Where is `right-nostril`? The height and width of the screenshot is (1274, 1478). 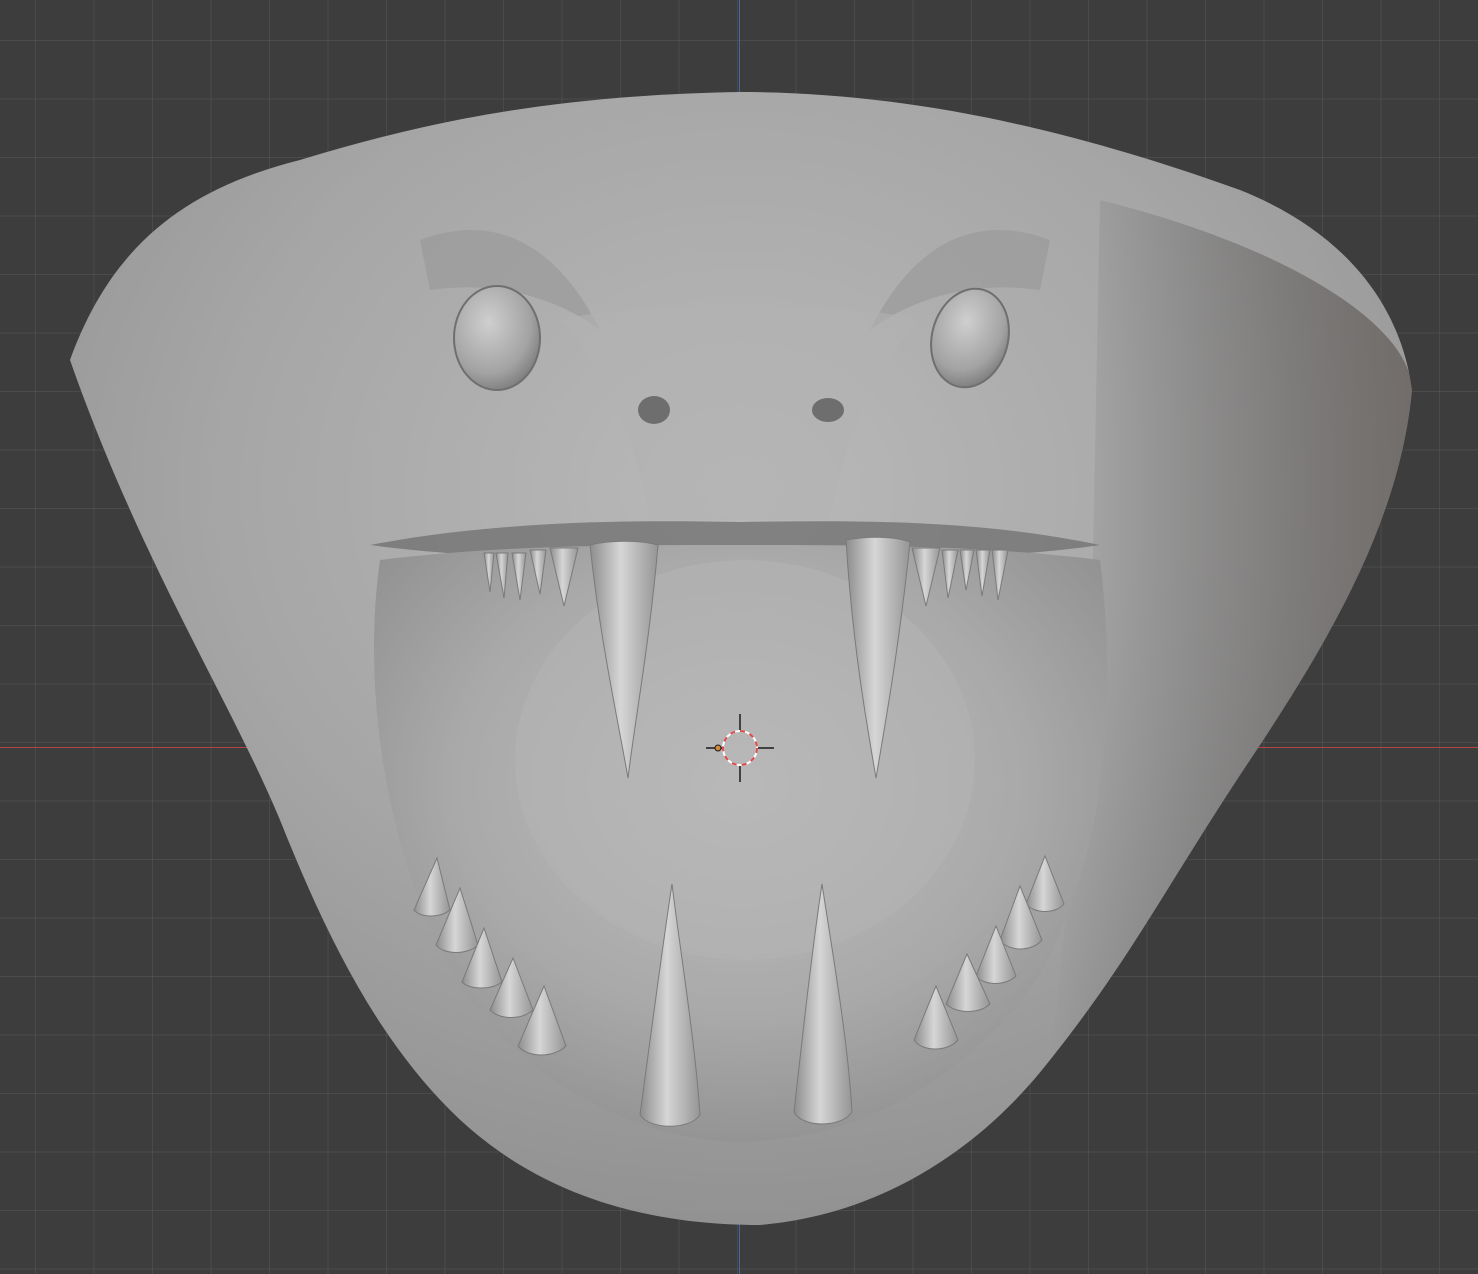 right-nostril is located at coordinates (828, 410).